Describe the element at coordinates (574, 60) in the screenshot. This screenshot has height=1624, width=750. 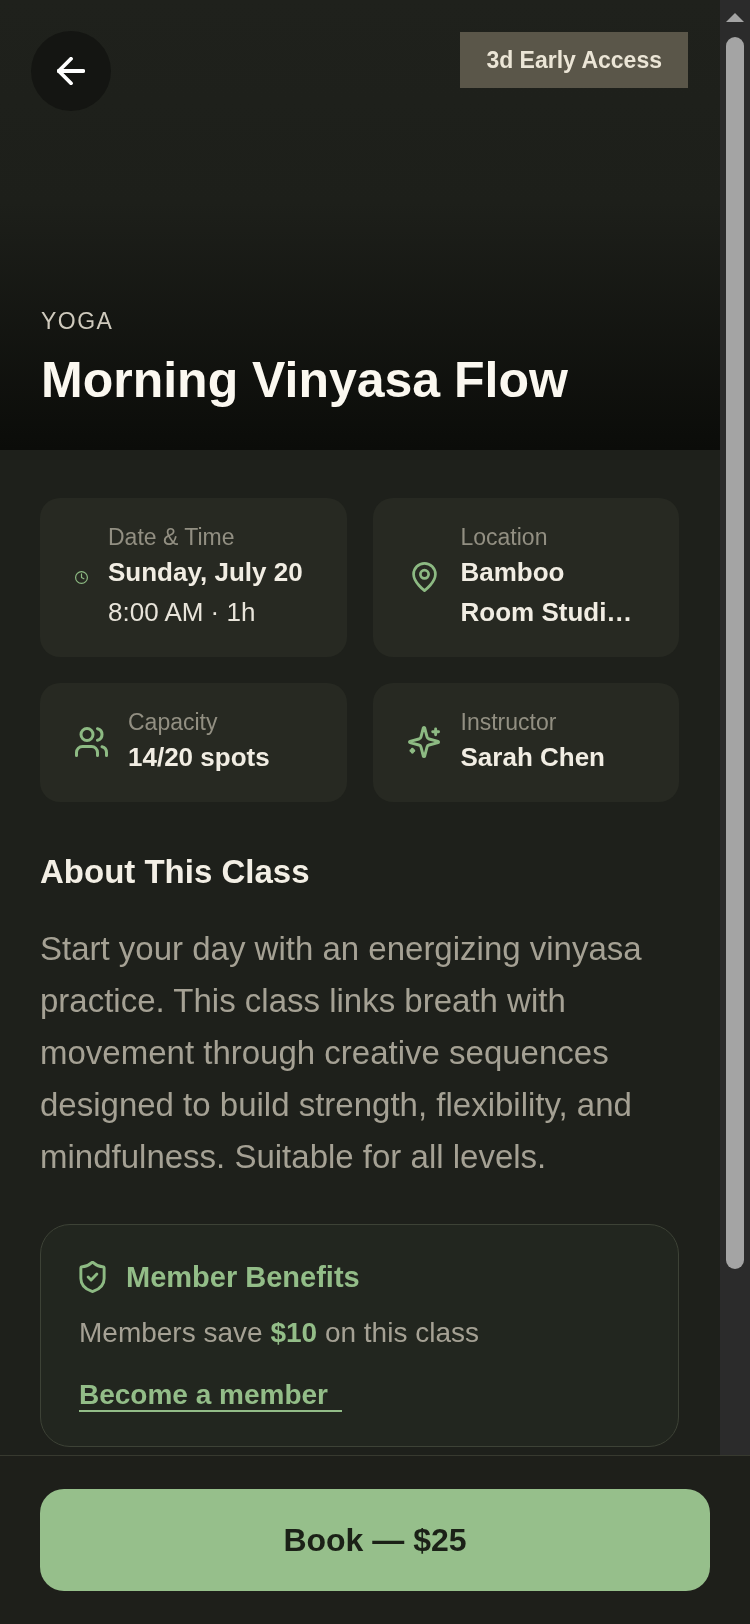
I see `early-access-badge: 3d Early Access` at that location.